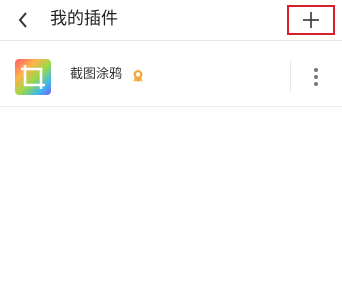 This screenshot has height=300, width=342. I want to click on more-options-button, so click(316, 77).